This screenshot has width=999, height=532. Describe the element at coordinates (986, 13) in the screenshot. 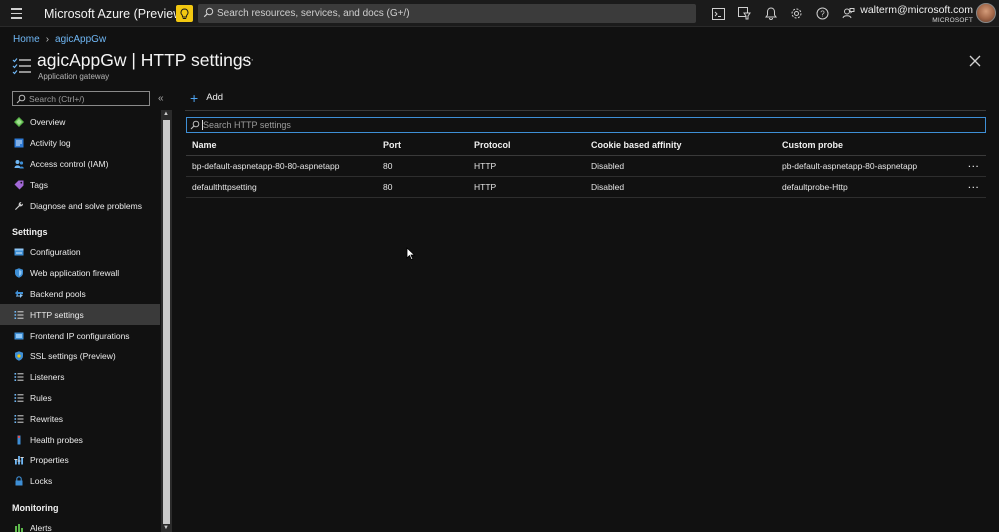

I see `avatar` at that location.